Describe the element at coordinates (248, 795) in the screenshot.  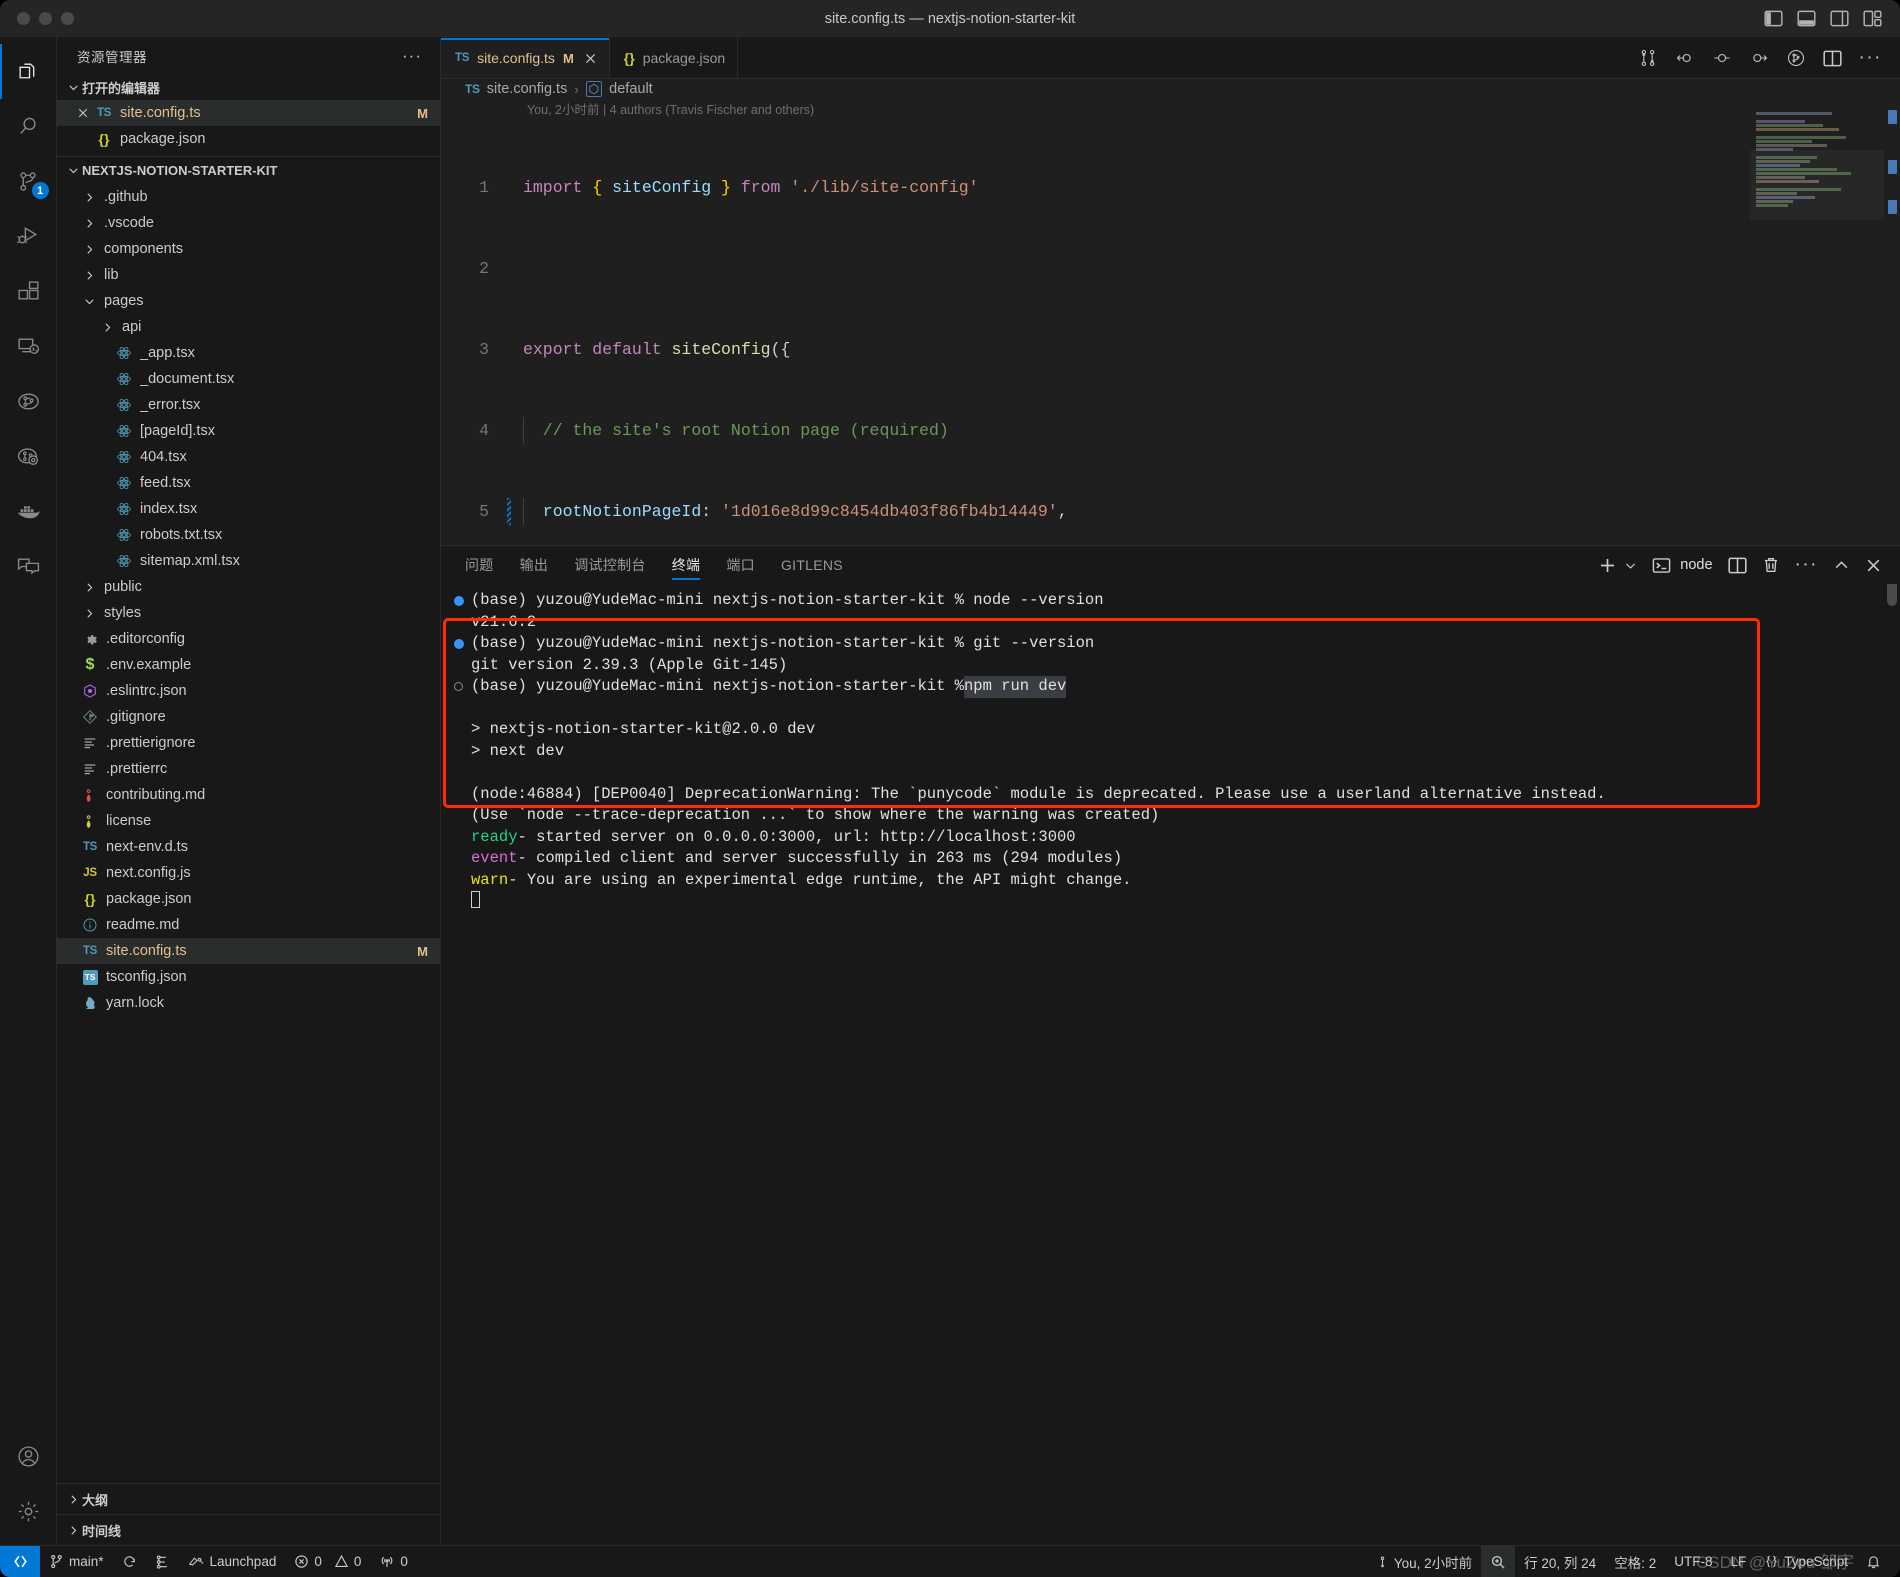
I see `tree-file-contributing-md: contributing.md` at that location.